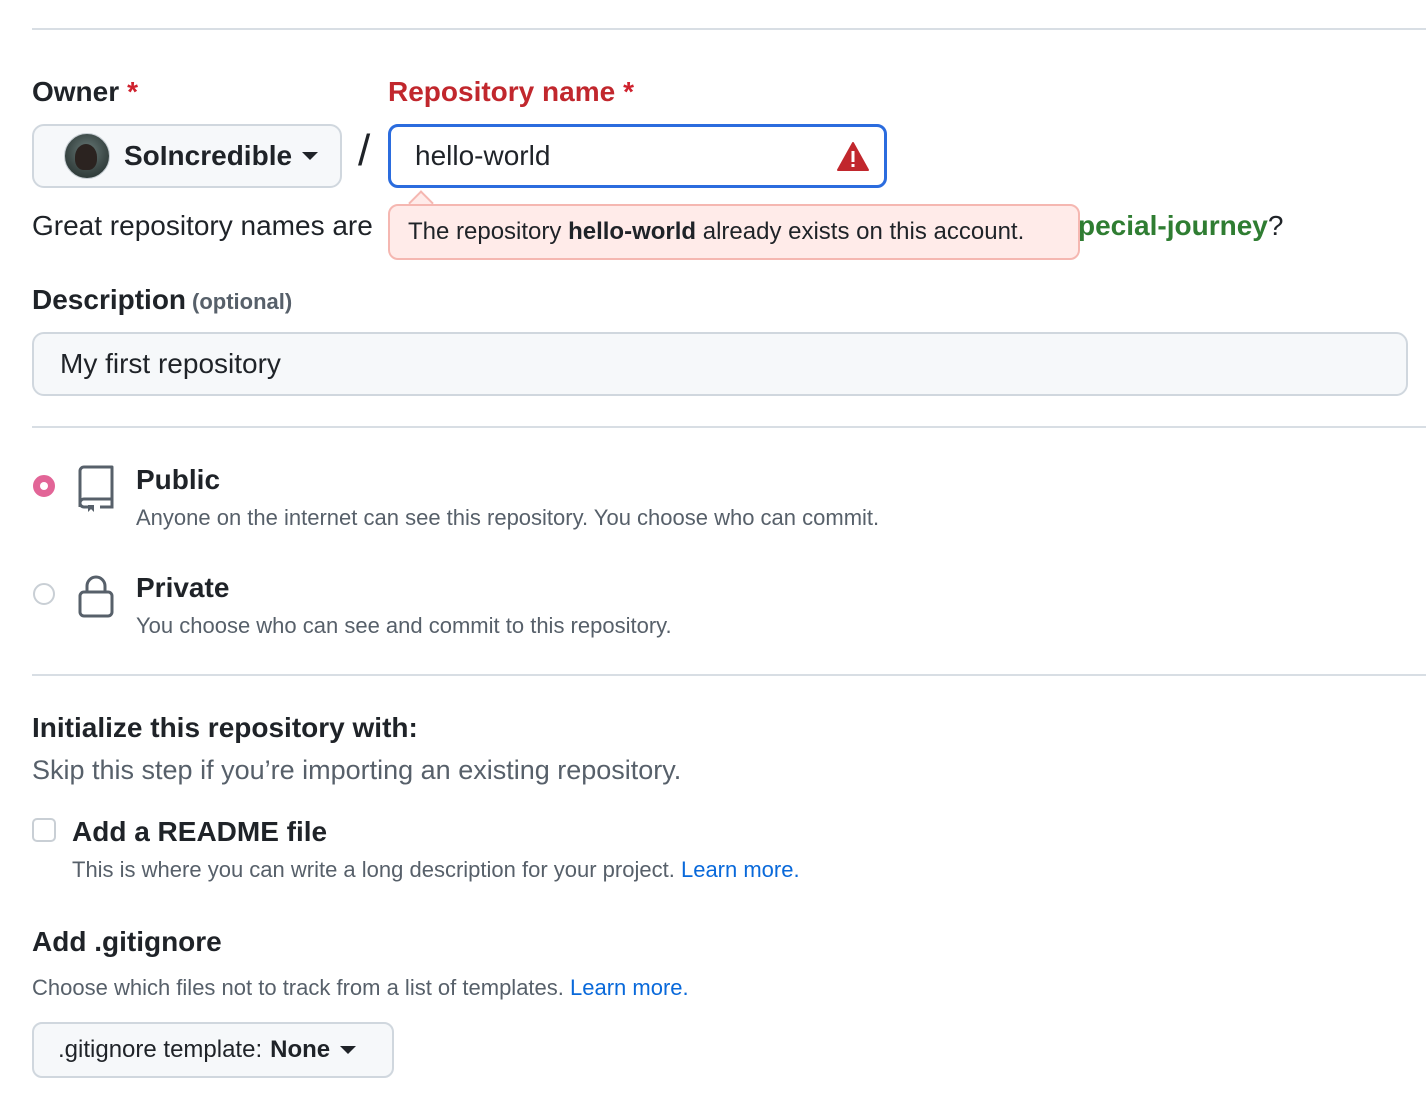 Image resolution: width=1426 pixels, height=1100 pixels. What do you see at coordinates (96, 488) in the screenshot?
I see `repo-book-icon` at bounding box center [96, 488].